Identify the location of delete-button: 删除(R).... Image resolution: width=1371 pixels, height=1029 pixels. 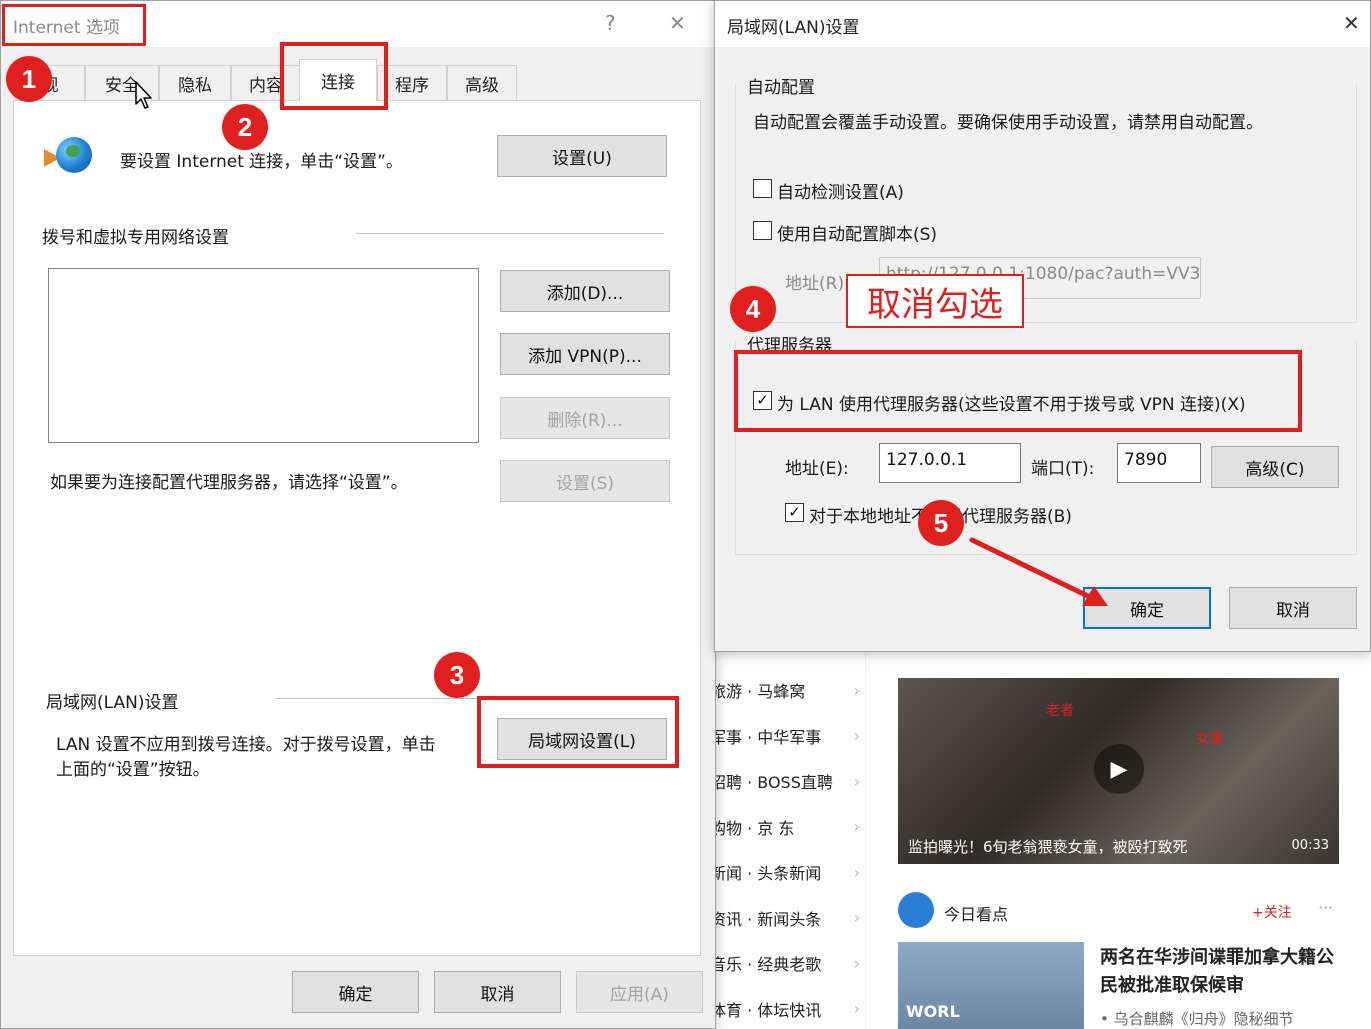
(585, 418).